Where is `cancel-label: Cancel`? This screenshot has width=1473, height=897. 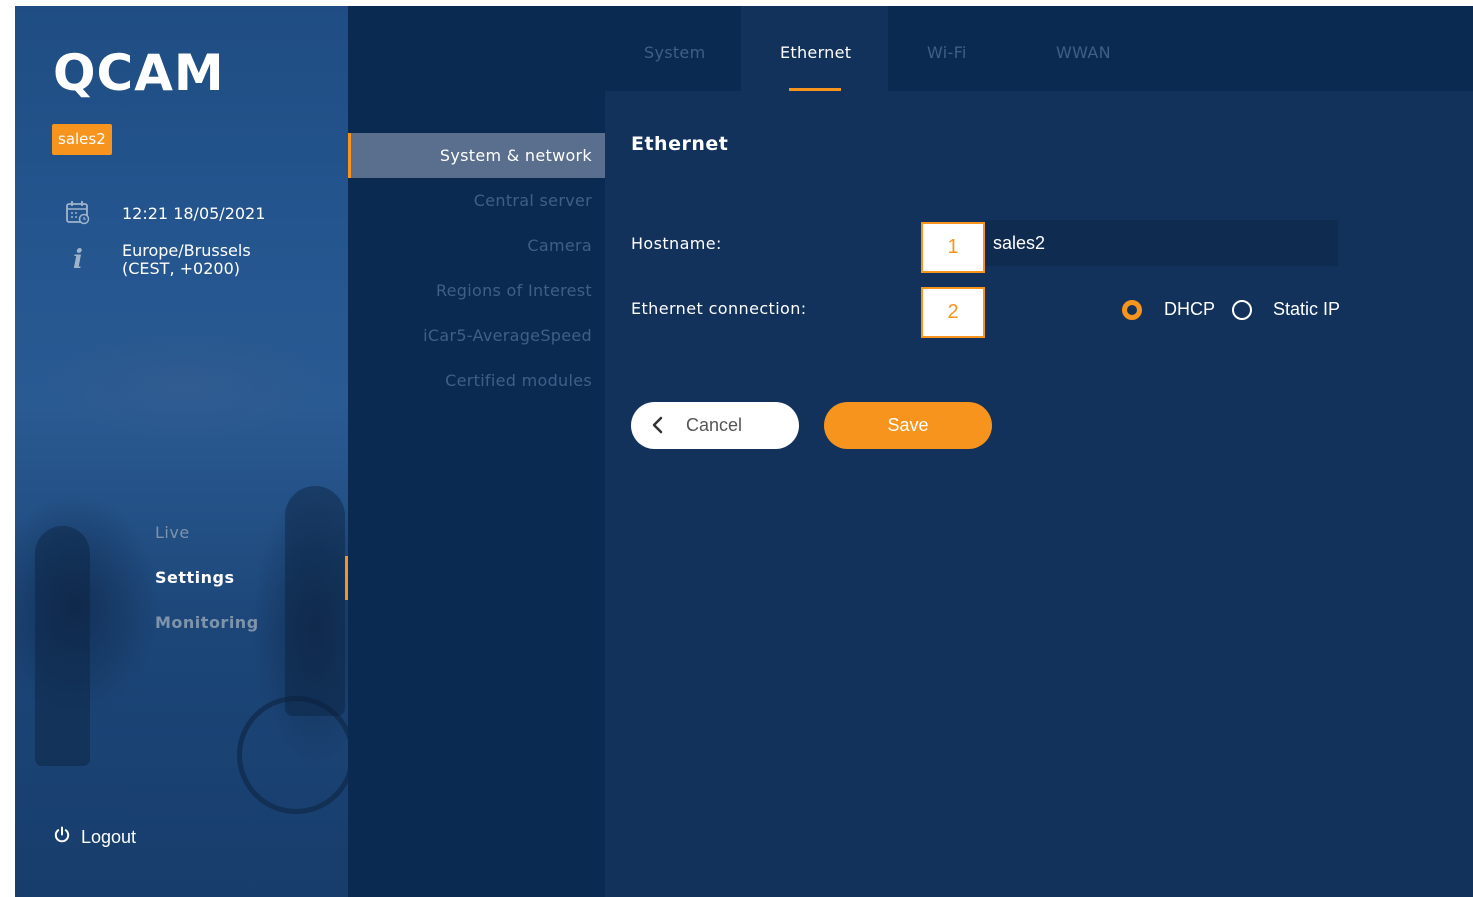
cancel-label: Cancel is located at coordinates (714, 425).